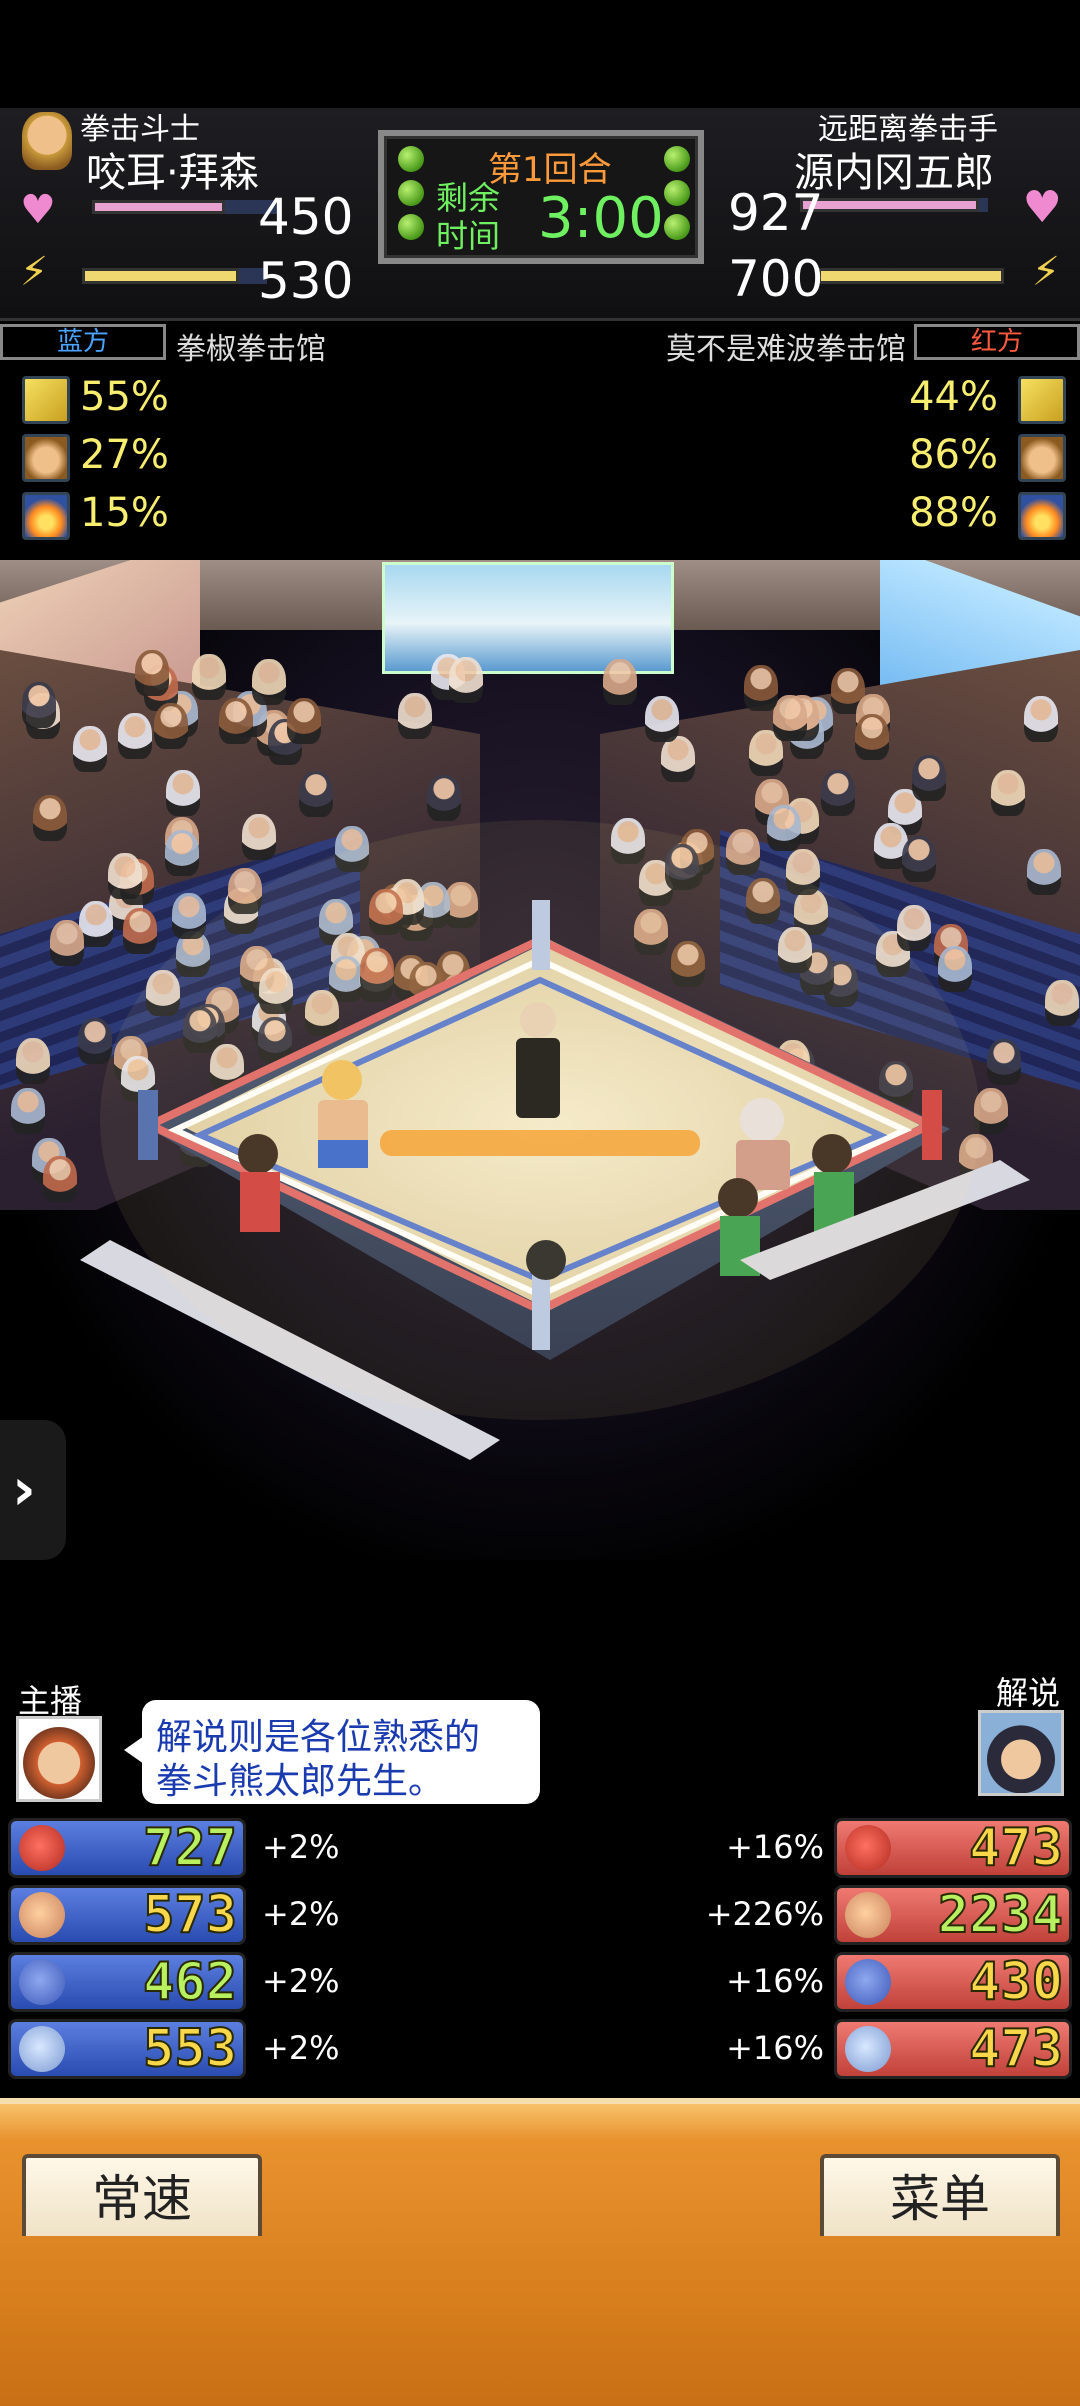 The height and width of the screenshot is (2406, 1080). What do you see at coordinates (127, 1915) in the screenshot?
I see `left-stat-box: 573` at bounding box center [127, 1915].